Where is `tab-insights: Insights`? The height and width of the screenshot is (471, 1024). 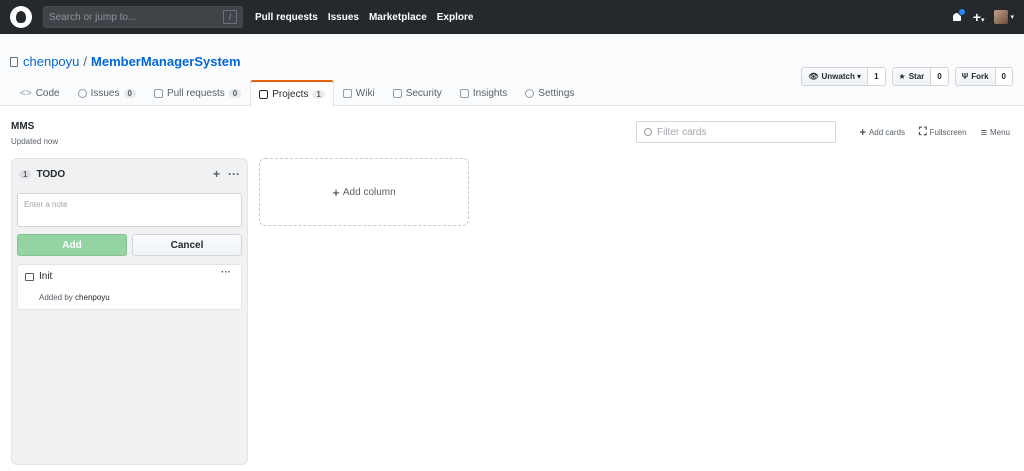 tab-insights: Insights is located at coordinates (483, 93).